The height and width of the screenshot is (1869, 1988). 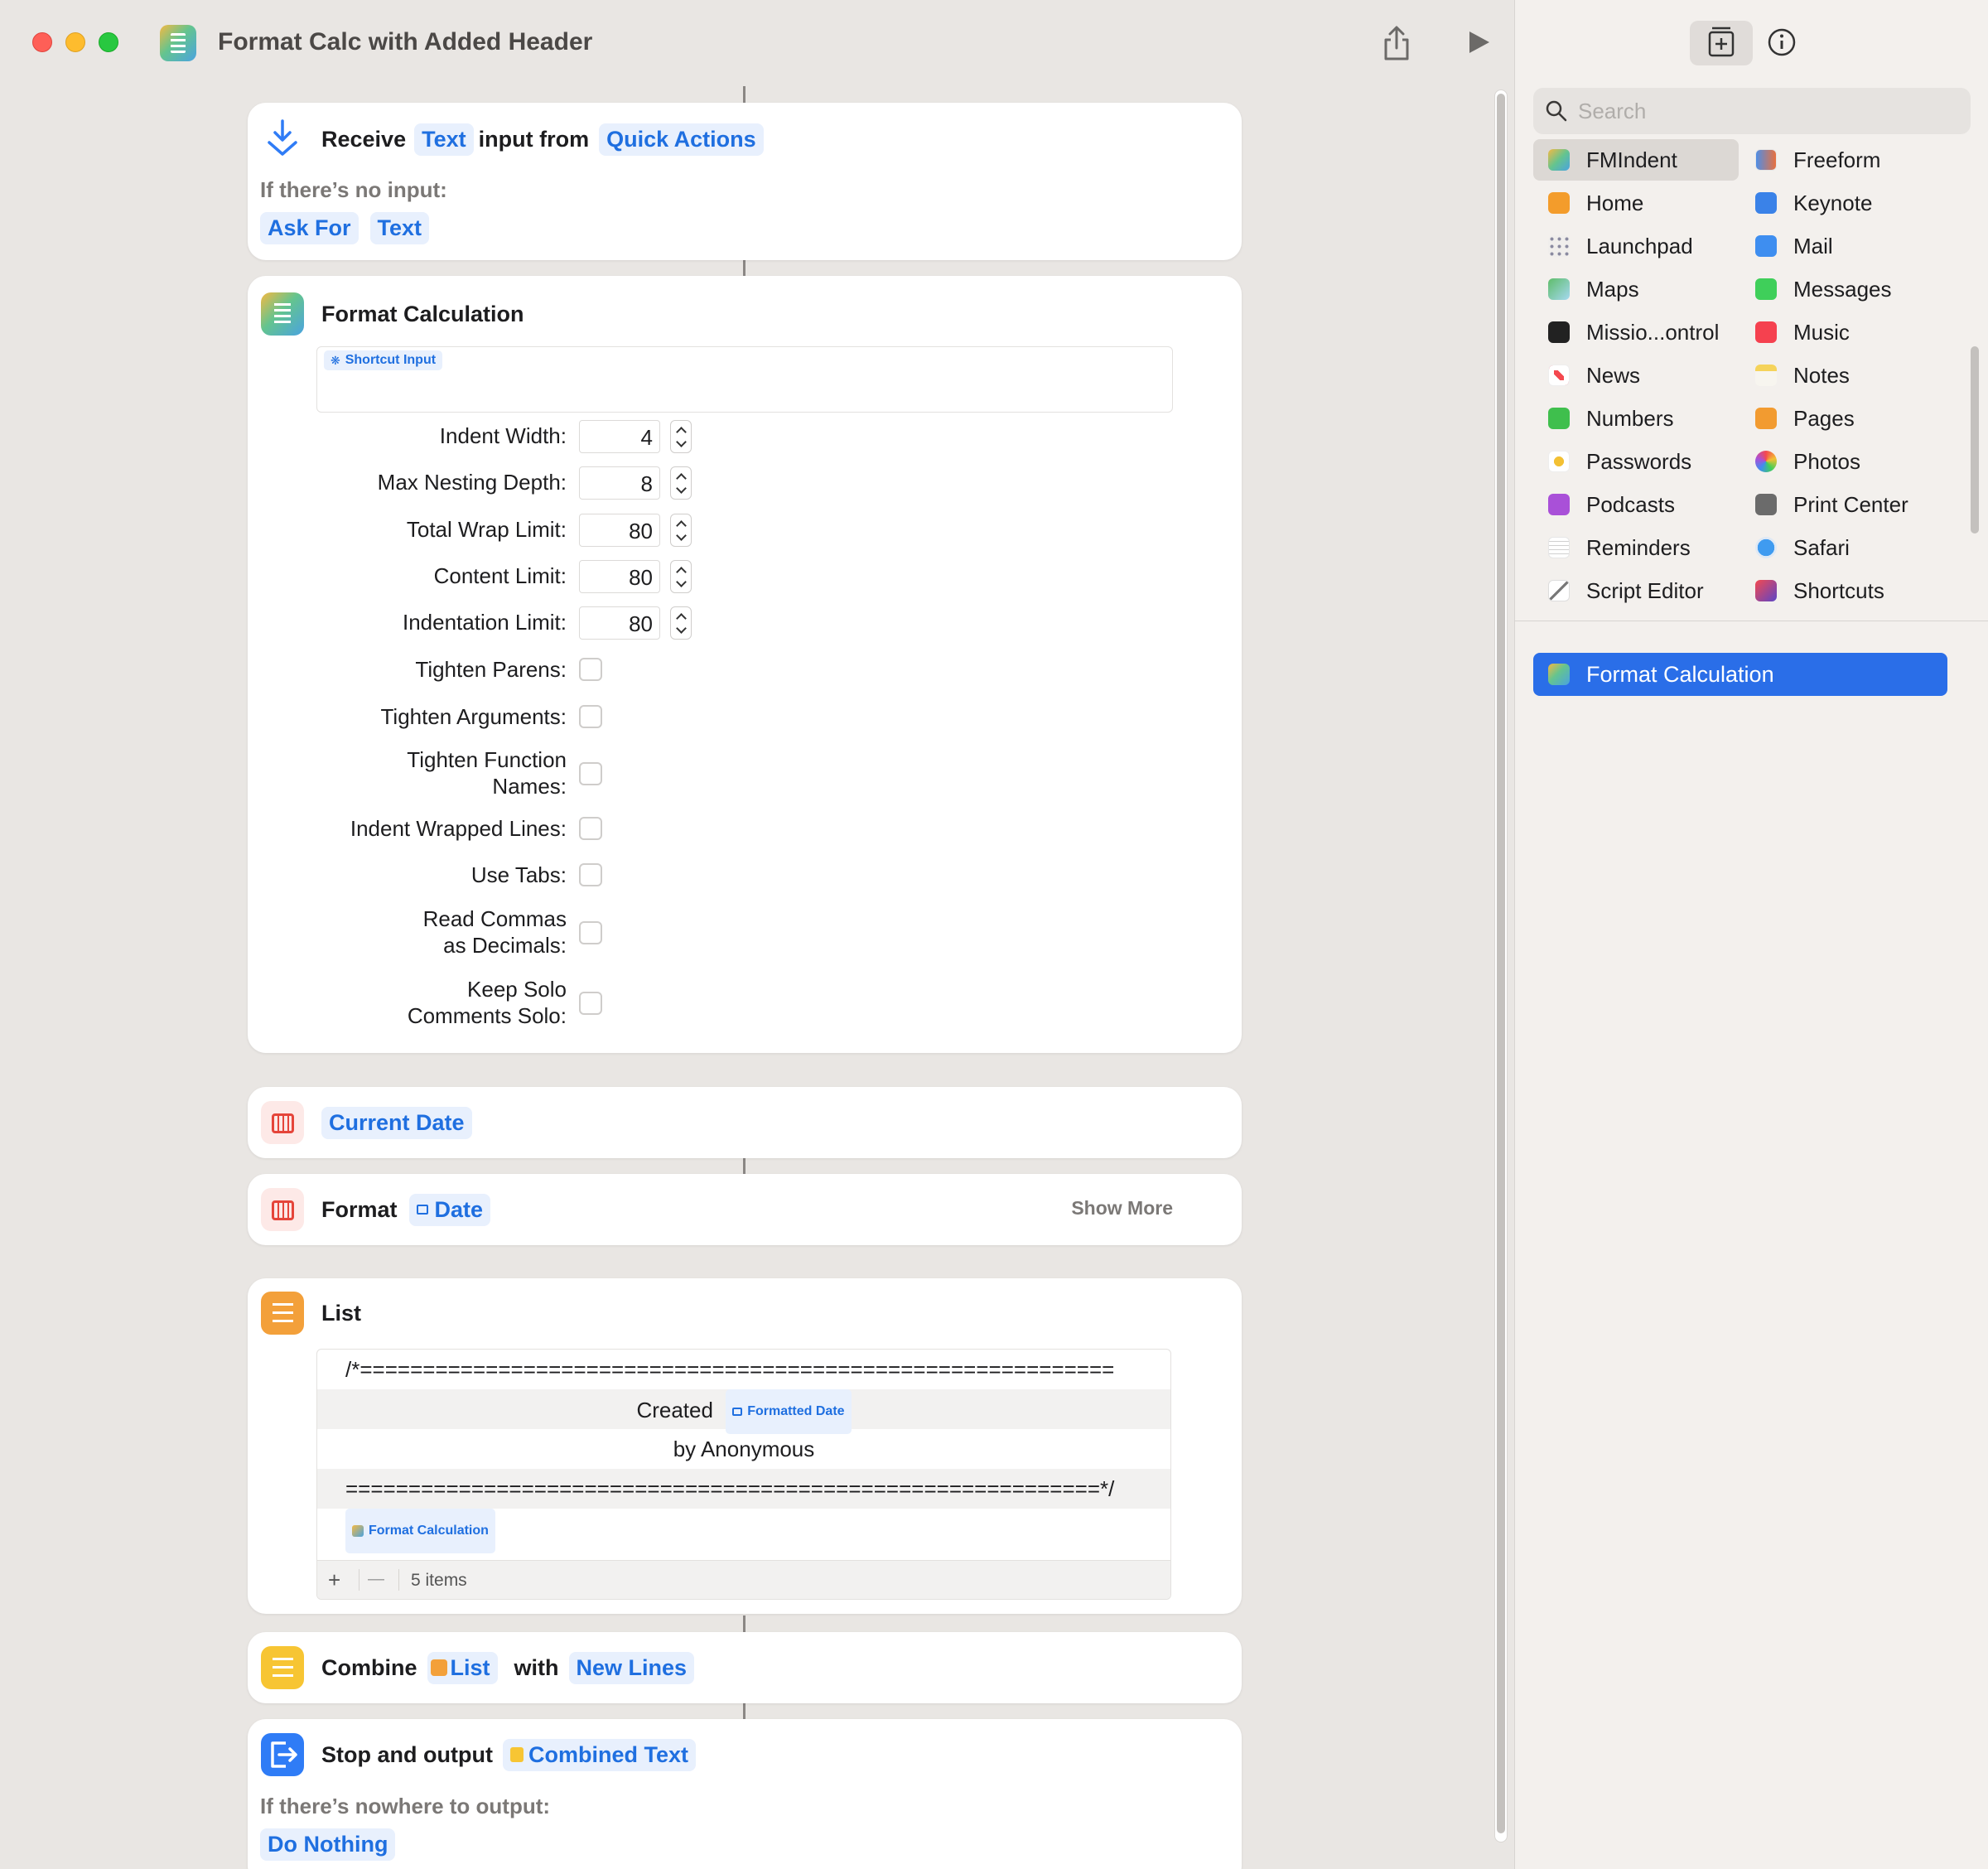 What do you see at coordinates (590, 932) in the screenshot?
I see `read-commas-checkbox` at bounding box center [590, 932].